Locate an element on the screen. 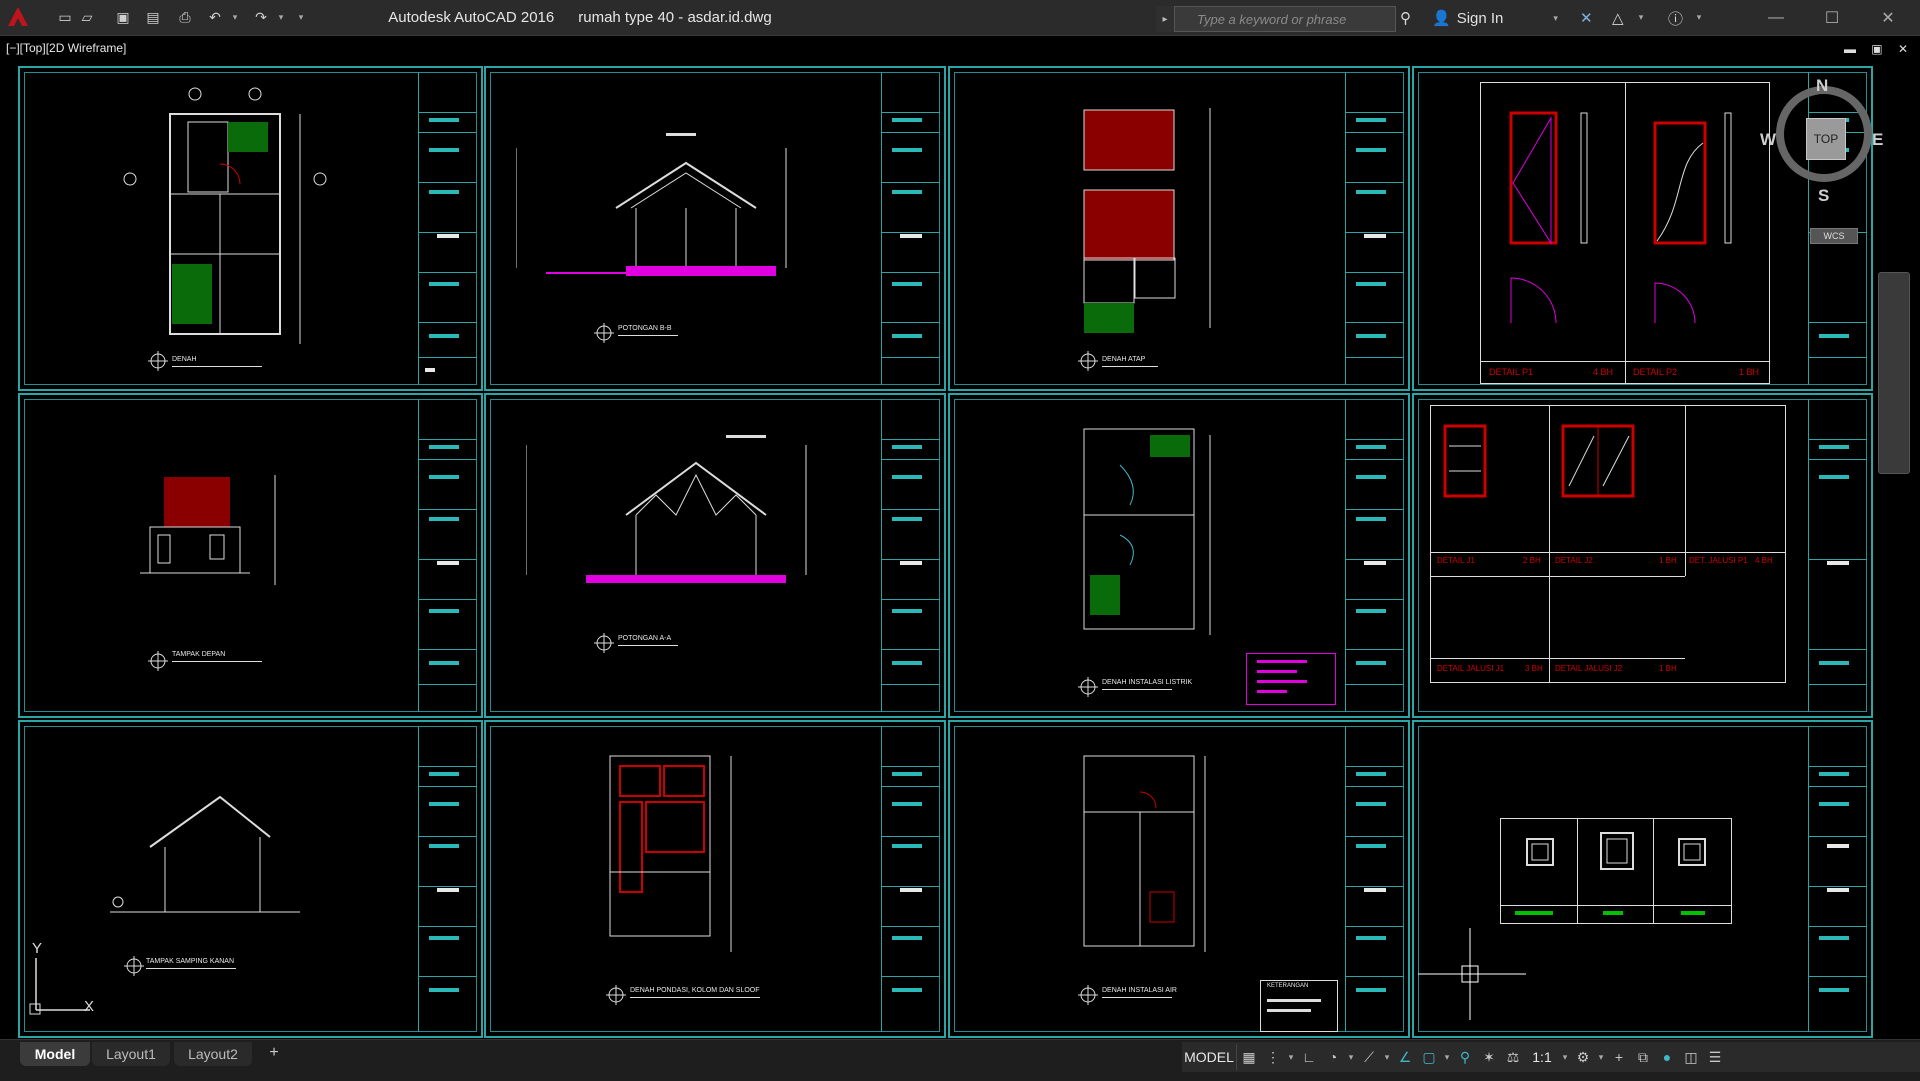  snap-icon: ⋮ is located at coordinates (1273, 1057).